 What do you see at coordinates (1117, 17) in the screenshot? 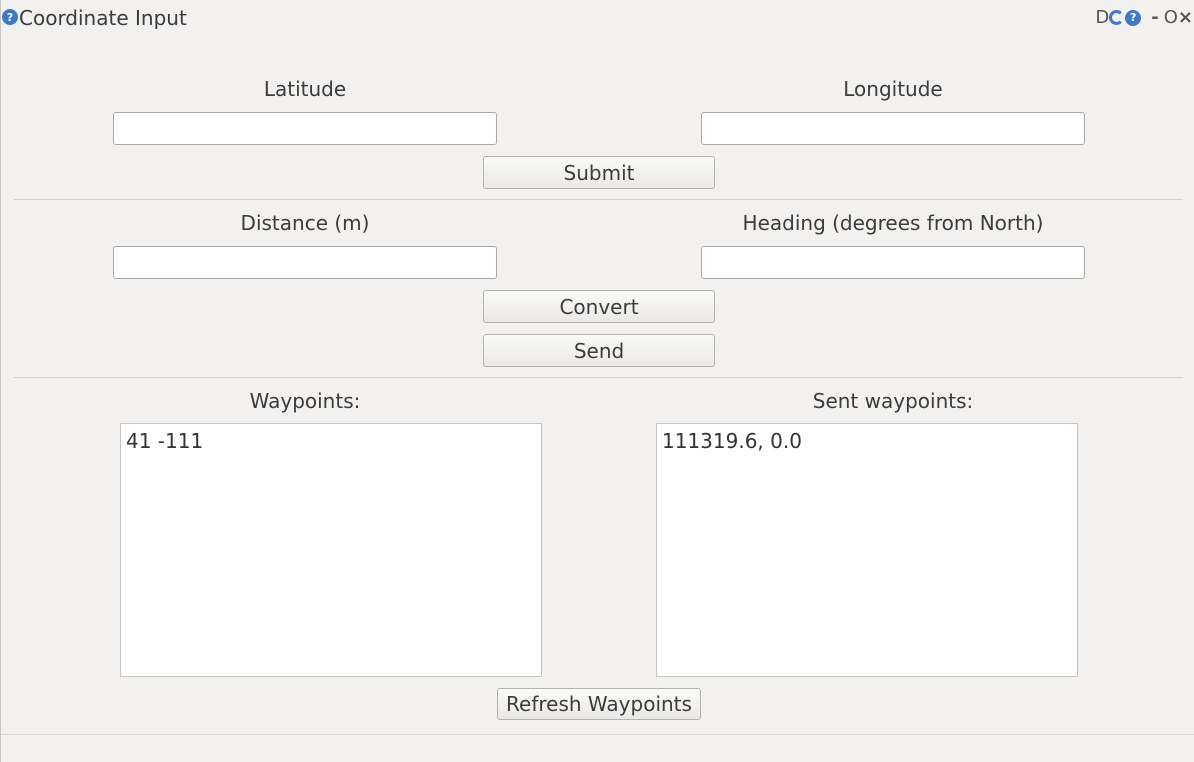
I see `refresh-icon` at bounding box center [1117, 17].